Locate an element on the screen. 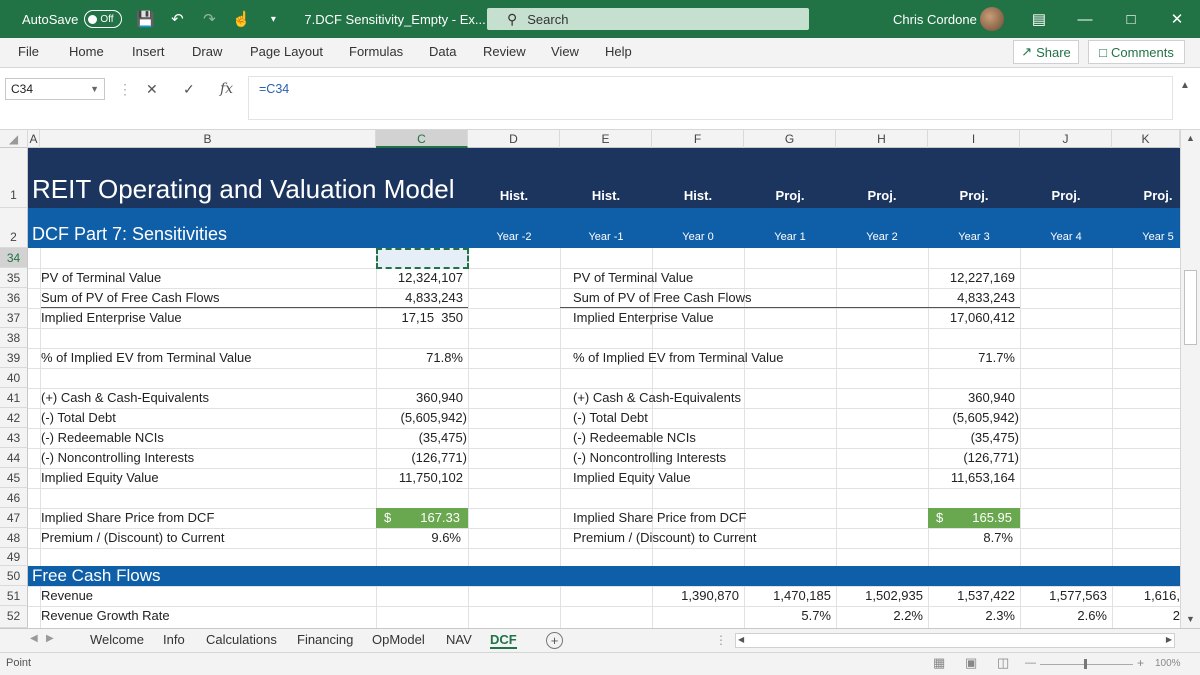 This screenshot has height=675, width=1200. left-premium-label: Premium / (Discount) to Current is located at coordinates (133, 538).